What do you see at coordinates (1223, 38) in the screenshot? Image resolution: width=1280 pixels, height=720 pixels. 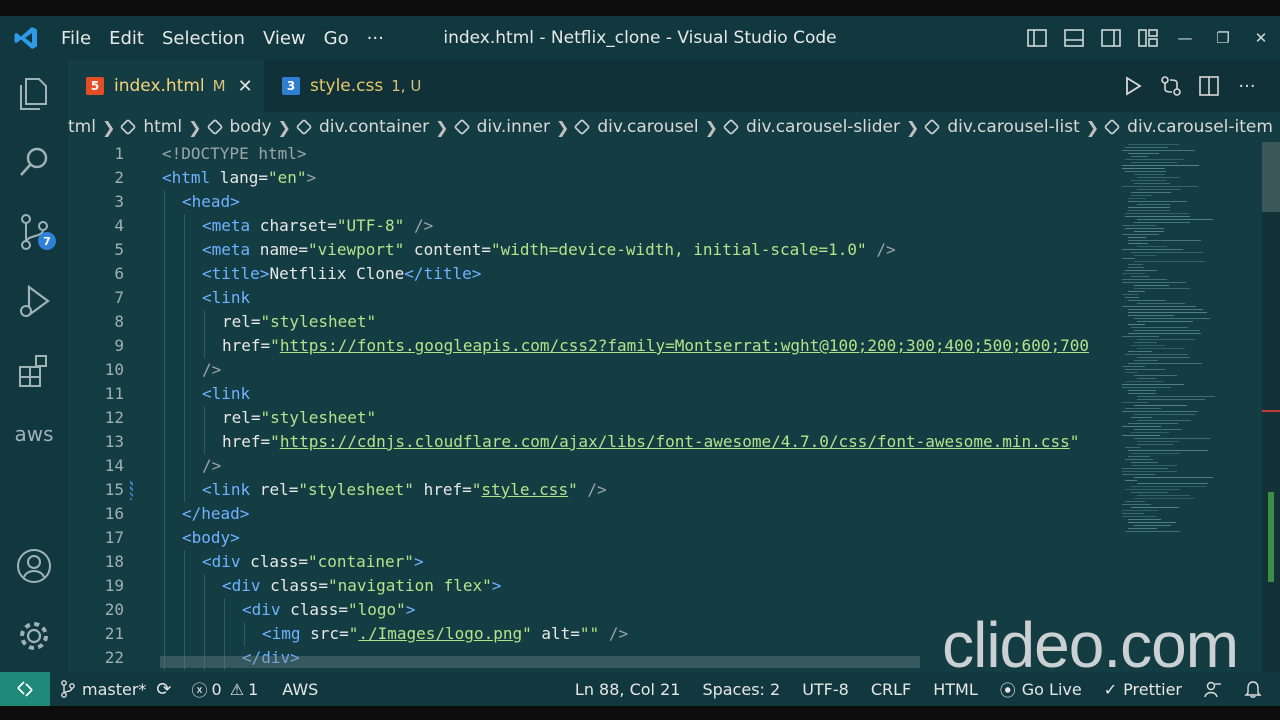 I see `restore-icon: ❐` at bounding box center [1223, 38].